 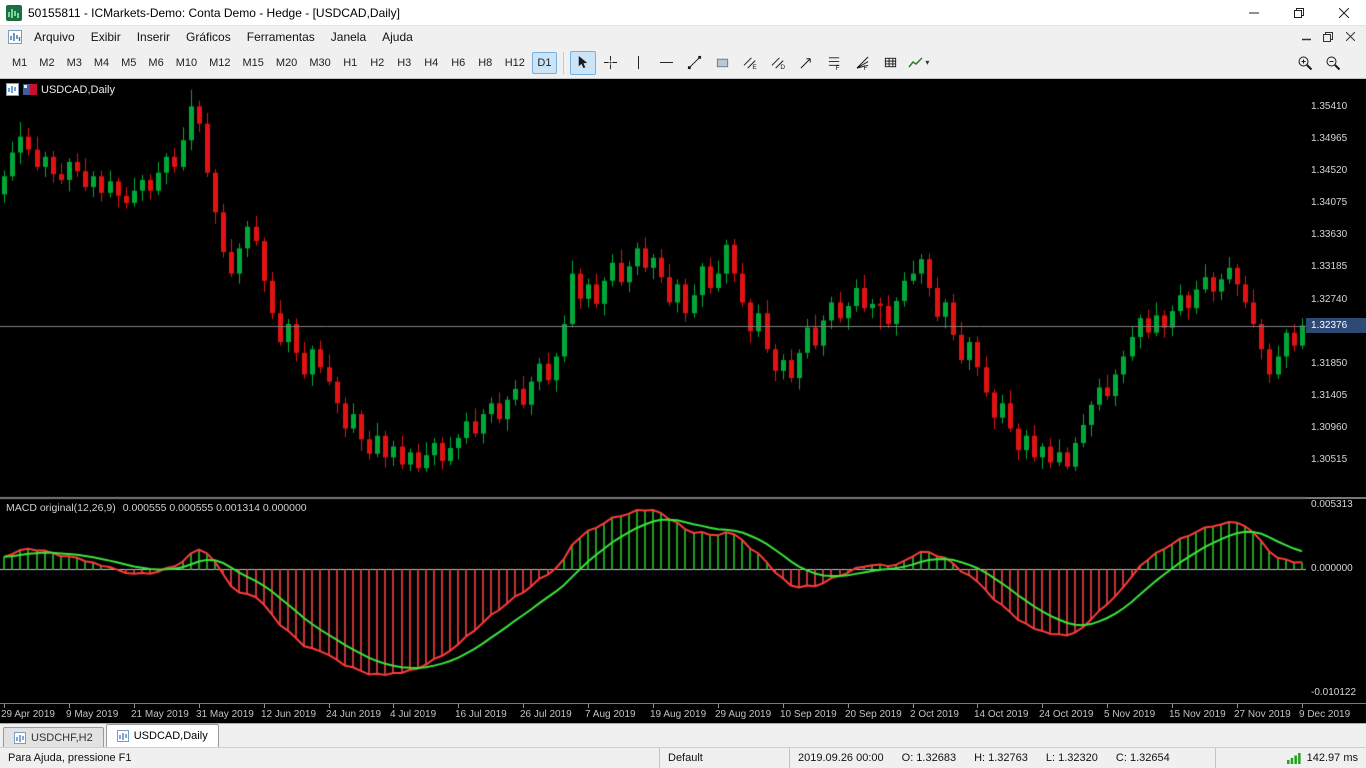 I want to click on time-axis-label: 31 May 2019, so click(x=225, y=714).